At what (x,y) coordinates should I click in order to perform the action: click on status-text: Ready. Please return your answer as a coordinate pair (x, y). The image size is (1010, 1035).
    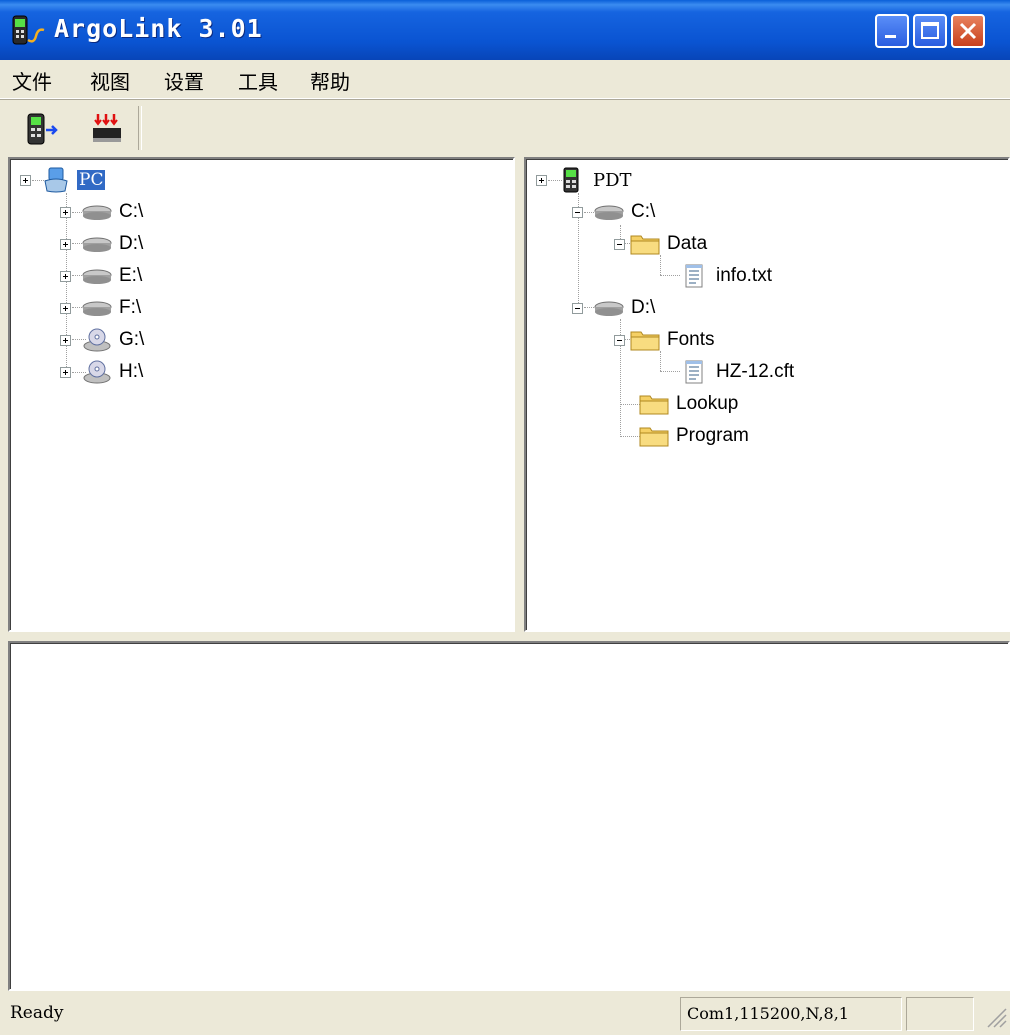
    Looking at the image, I should click on (37, 1013).